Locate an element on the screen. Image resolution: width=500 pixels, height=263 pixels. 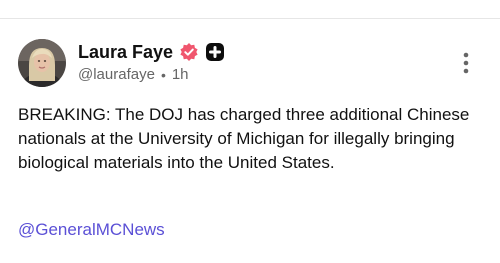
author-display-name: Laura Faye is located at coordinates (125, 52).